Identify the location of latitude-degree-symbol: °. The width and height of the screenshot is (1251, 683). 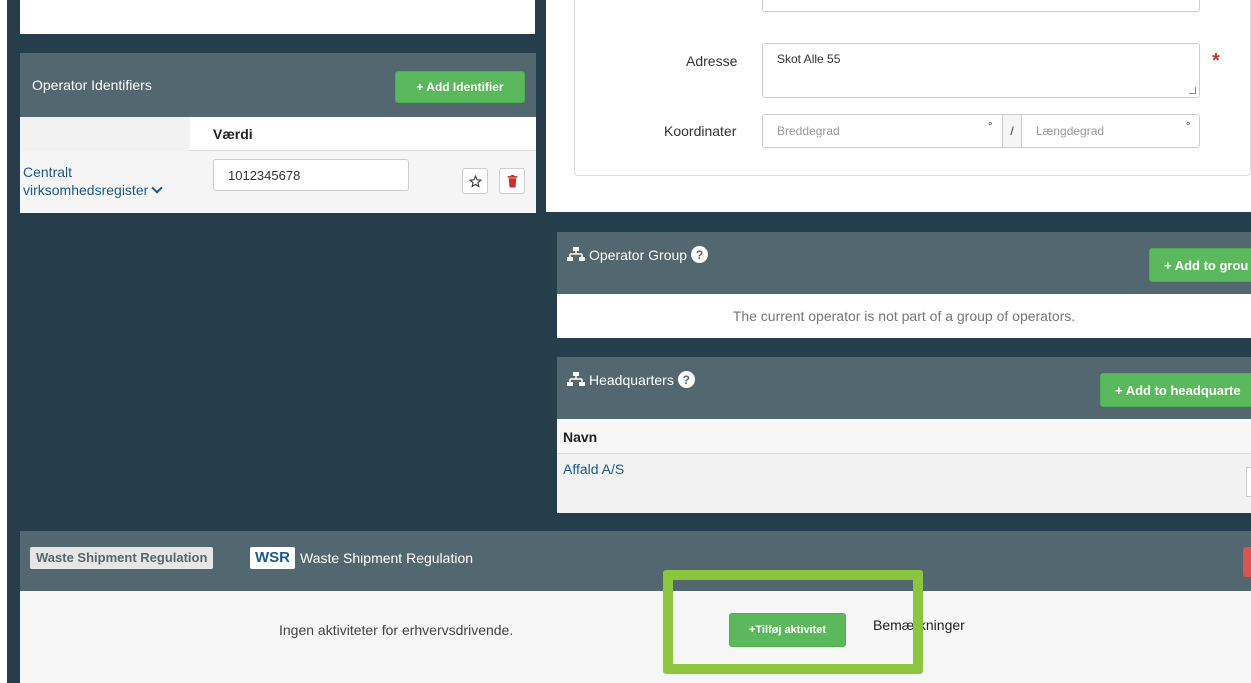
(990, 127).